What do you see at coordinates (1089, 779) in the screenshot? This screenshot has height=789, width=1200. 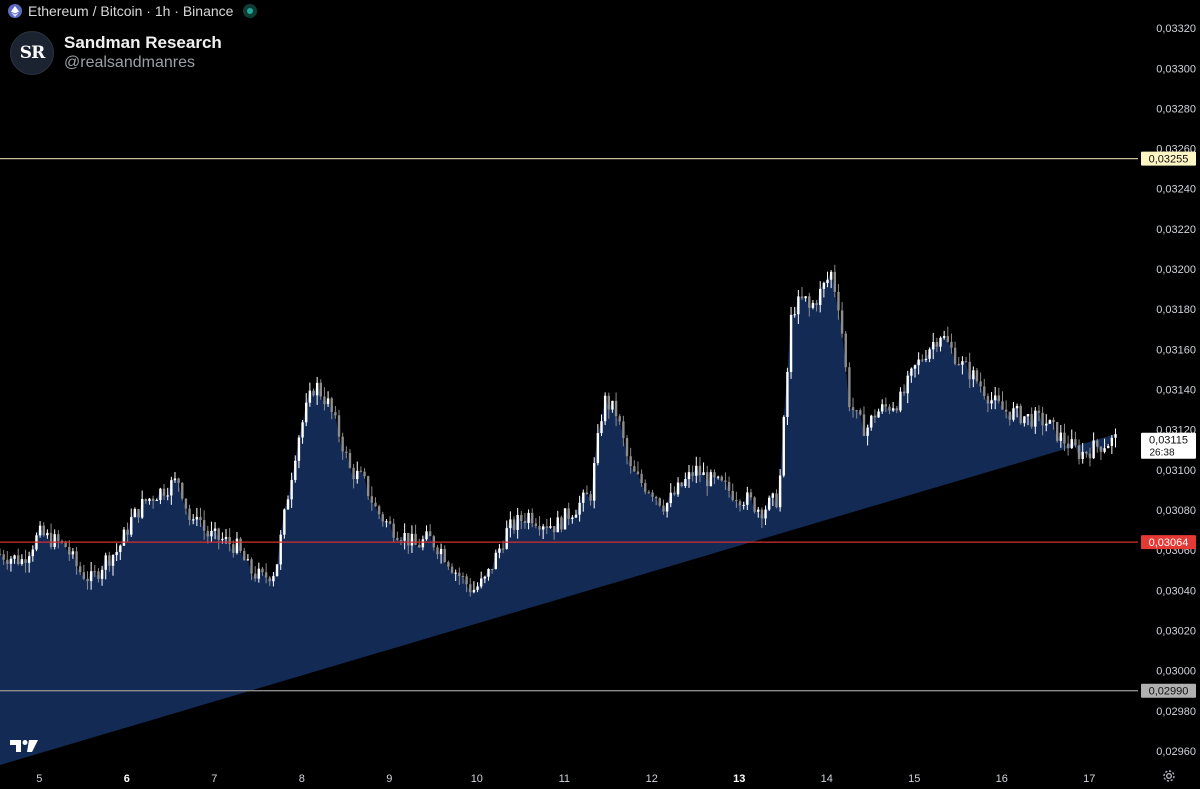 I see `x-tick-label: 17` at bounding box center [1089, 779].